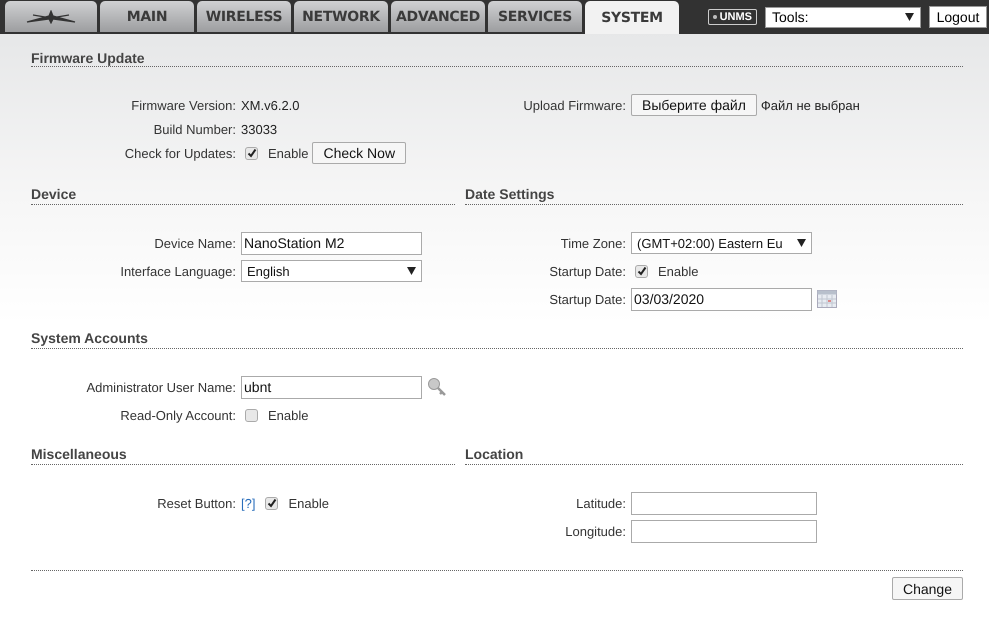  What do you see at coordinates (438, 16) in the screenshot?
I see `nav-tab: ADVANCED` at bounding box center [438, 16].